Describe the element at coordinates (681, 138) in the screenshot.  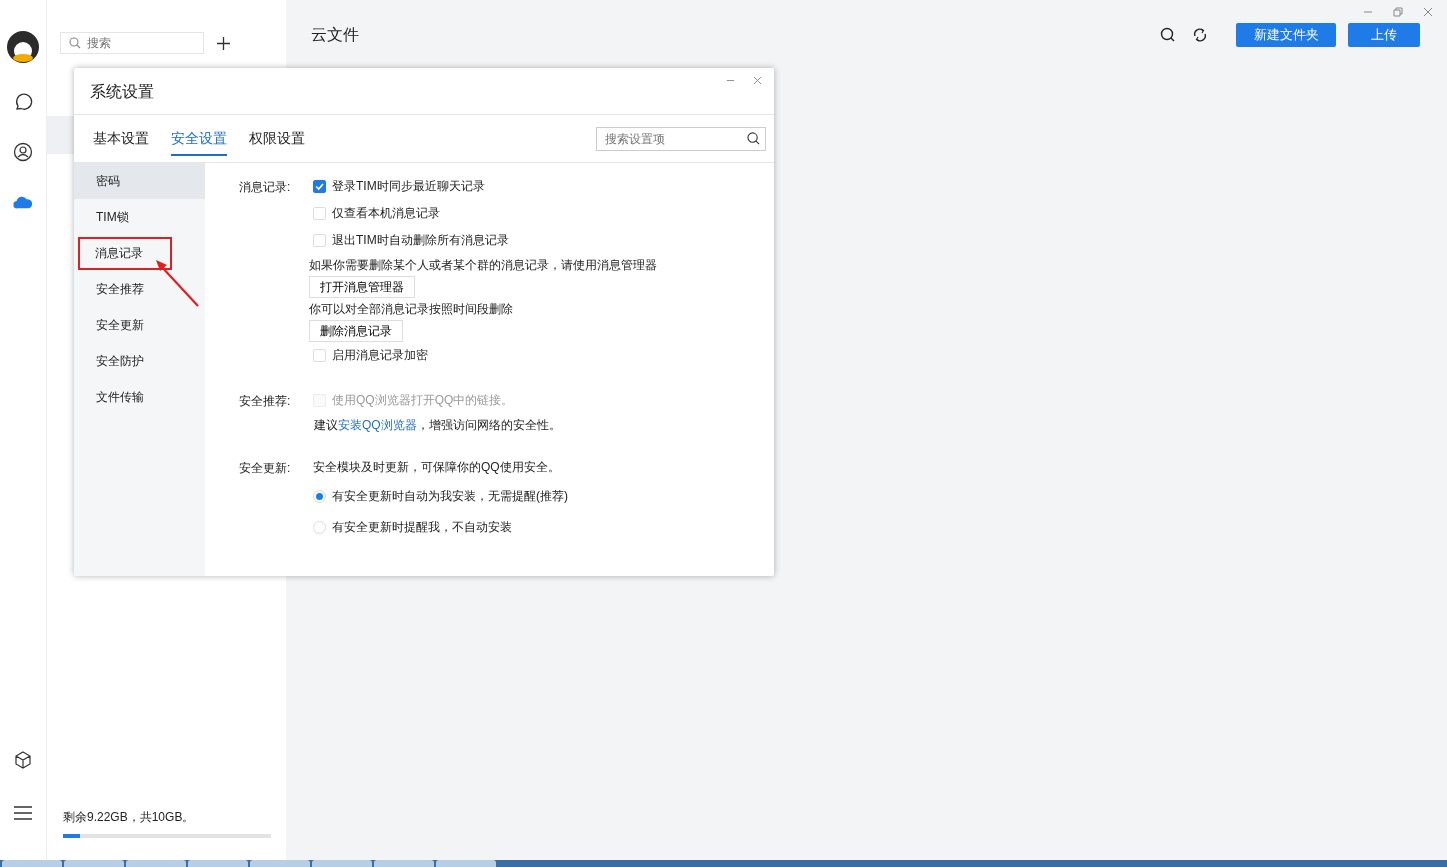
I see `search-field: 搜索设置项` at that location.